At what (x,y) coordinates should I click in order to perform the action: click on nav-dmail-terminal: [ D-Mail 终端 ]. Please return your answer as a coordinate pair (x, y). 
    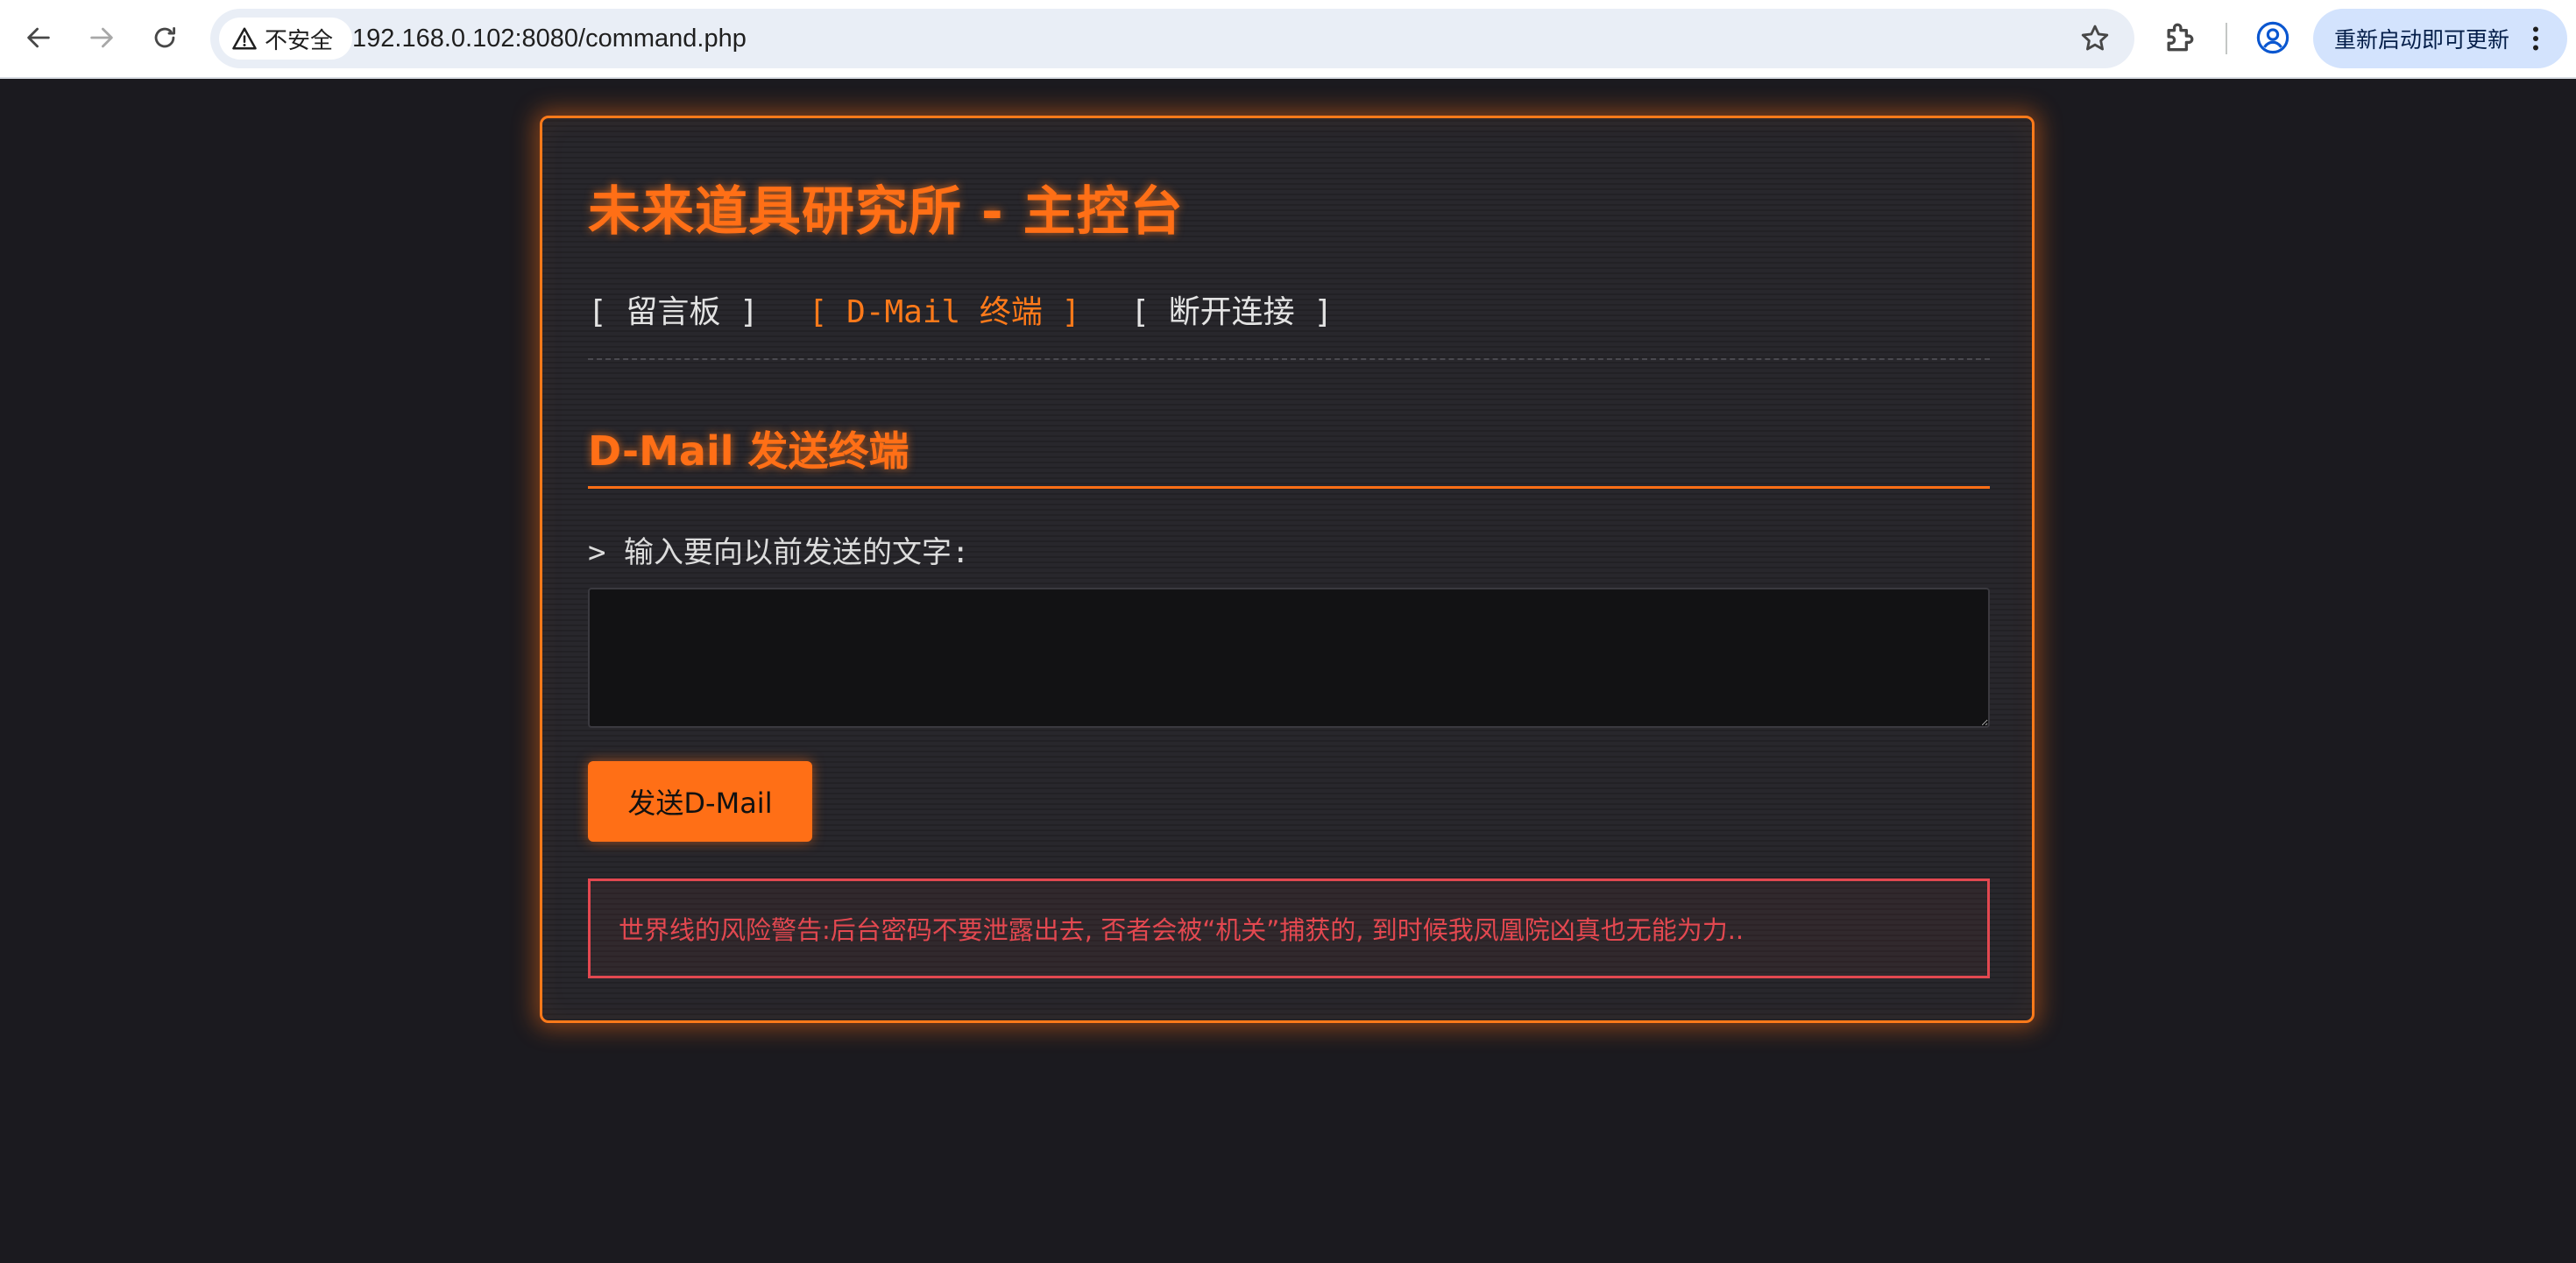
    Looking at the image, I should click on (944, 309).